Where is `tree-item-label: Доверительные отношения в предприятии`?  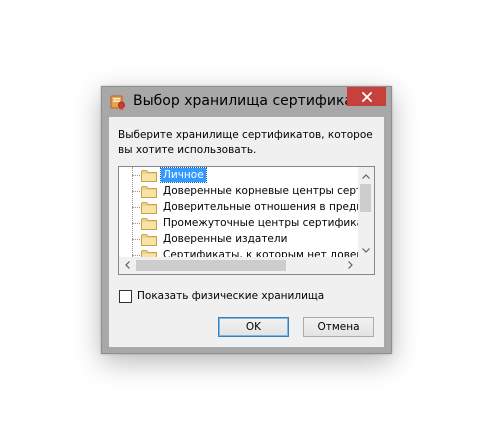
tree-item-label: Доверительные отношения в предприятии is located at coordinates (260, 207).